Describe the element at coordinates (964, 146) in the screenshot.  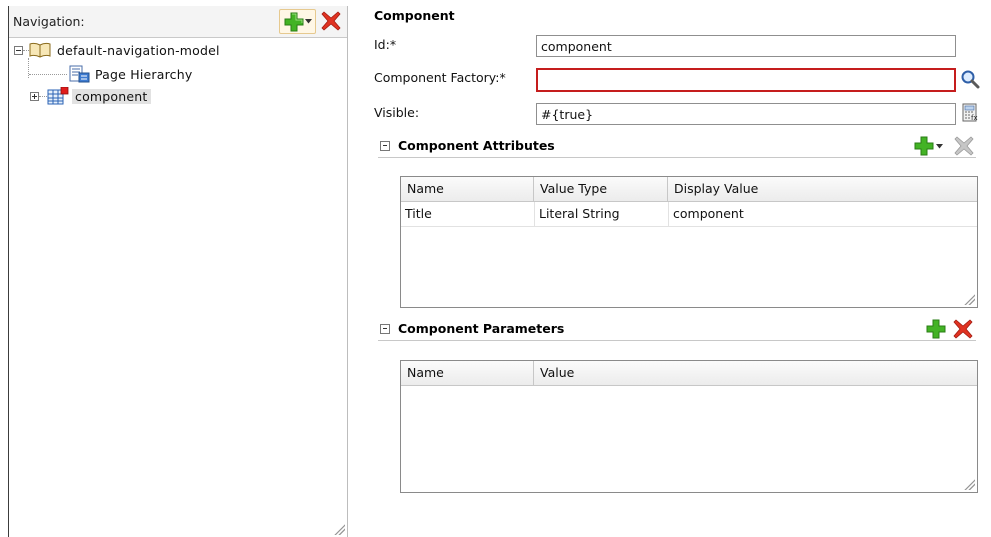
I see `delete-icon-disabled` at that location.